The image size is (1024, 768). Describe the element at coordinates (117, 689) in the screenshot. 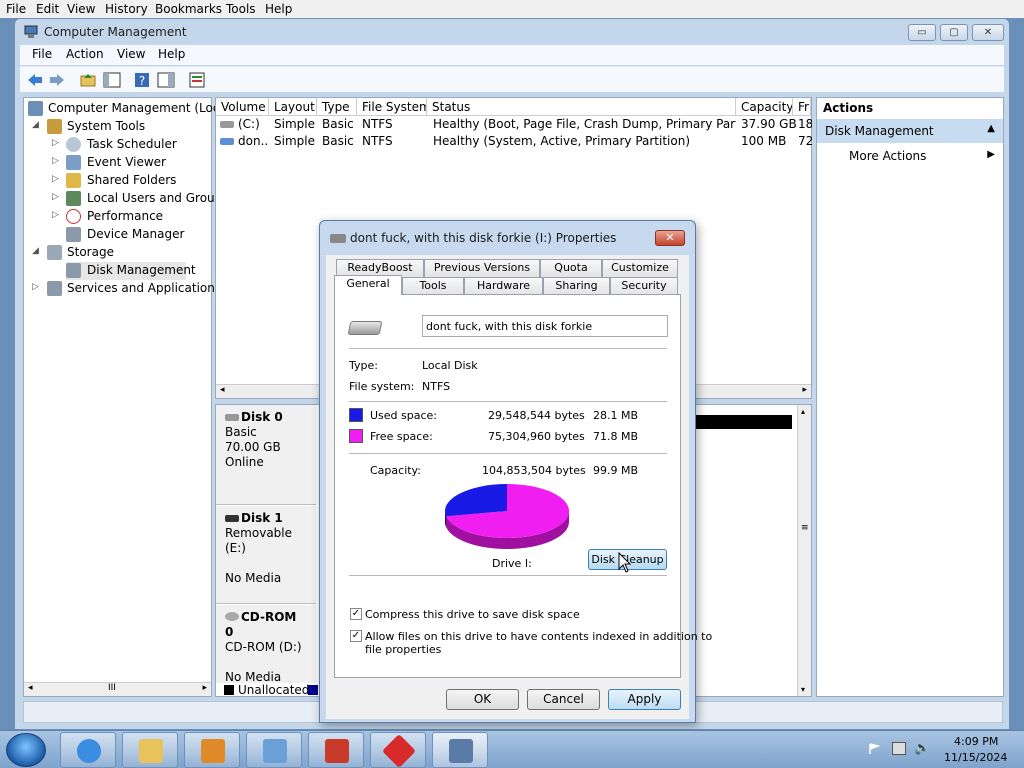

I see `tree-horizontal-scrollbar: ◂ III ▸` at that location.